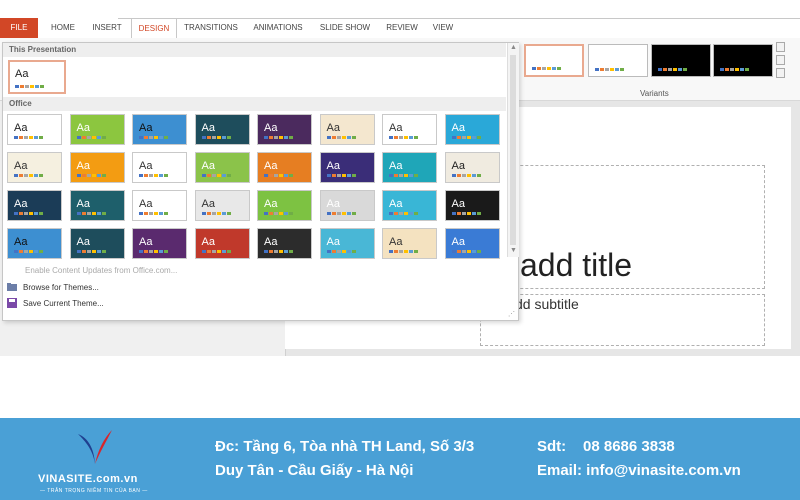  I want to click on tab-review: REVIEW, so click(402, 28).